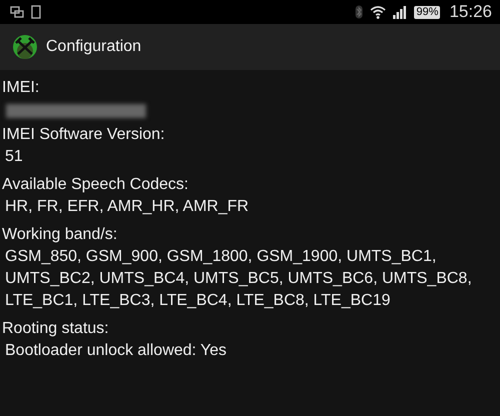  I want to click on screens-icon, so click(17, 12).